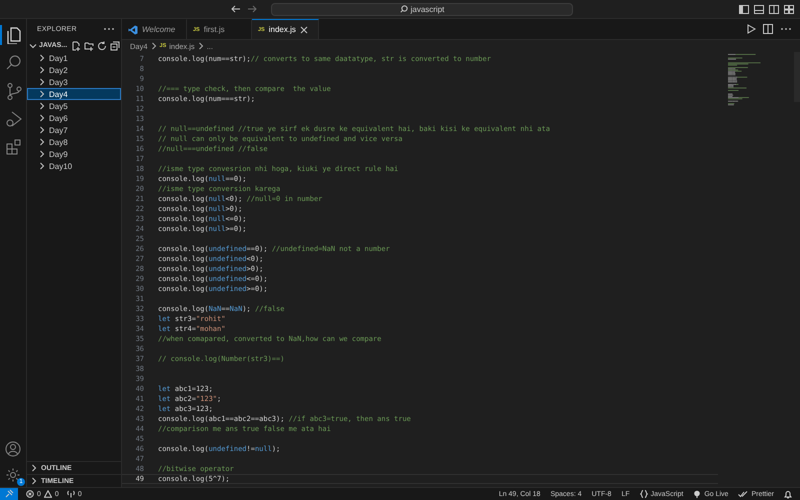  Describe the element at coordinates (70, 494) in the screenshot. I see `antenna-icon` at that location.